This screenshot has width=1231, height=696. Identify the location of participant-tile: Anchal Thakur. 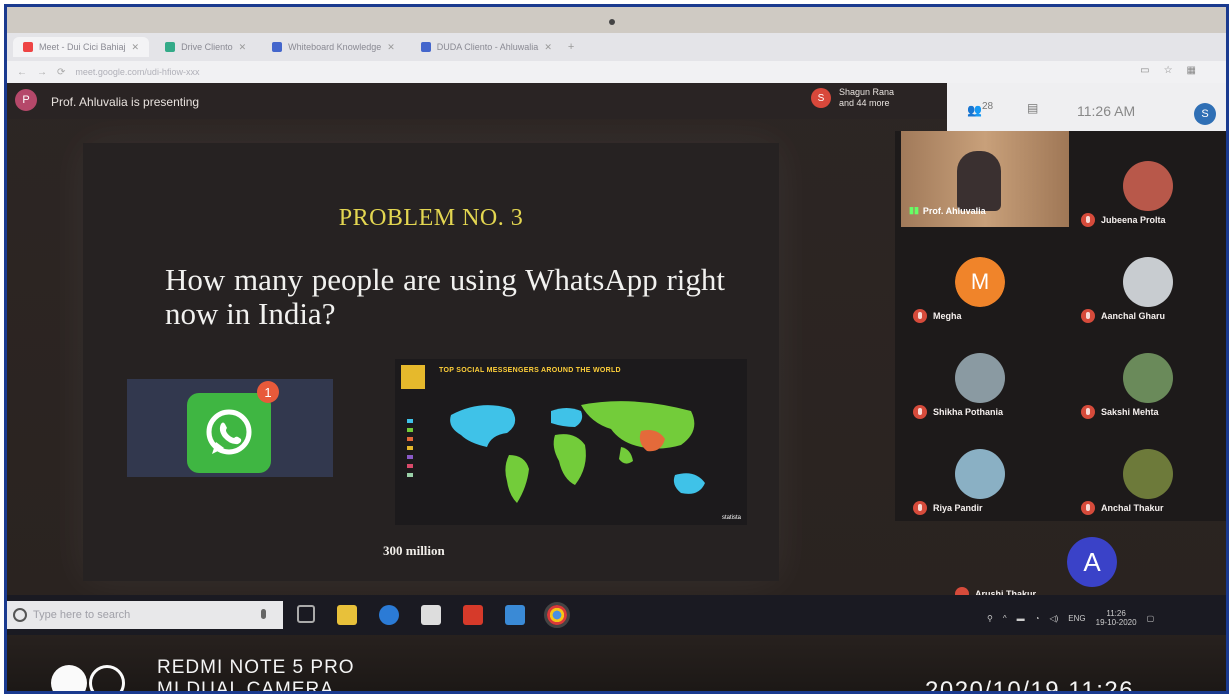
(1148, 473).